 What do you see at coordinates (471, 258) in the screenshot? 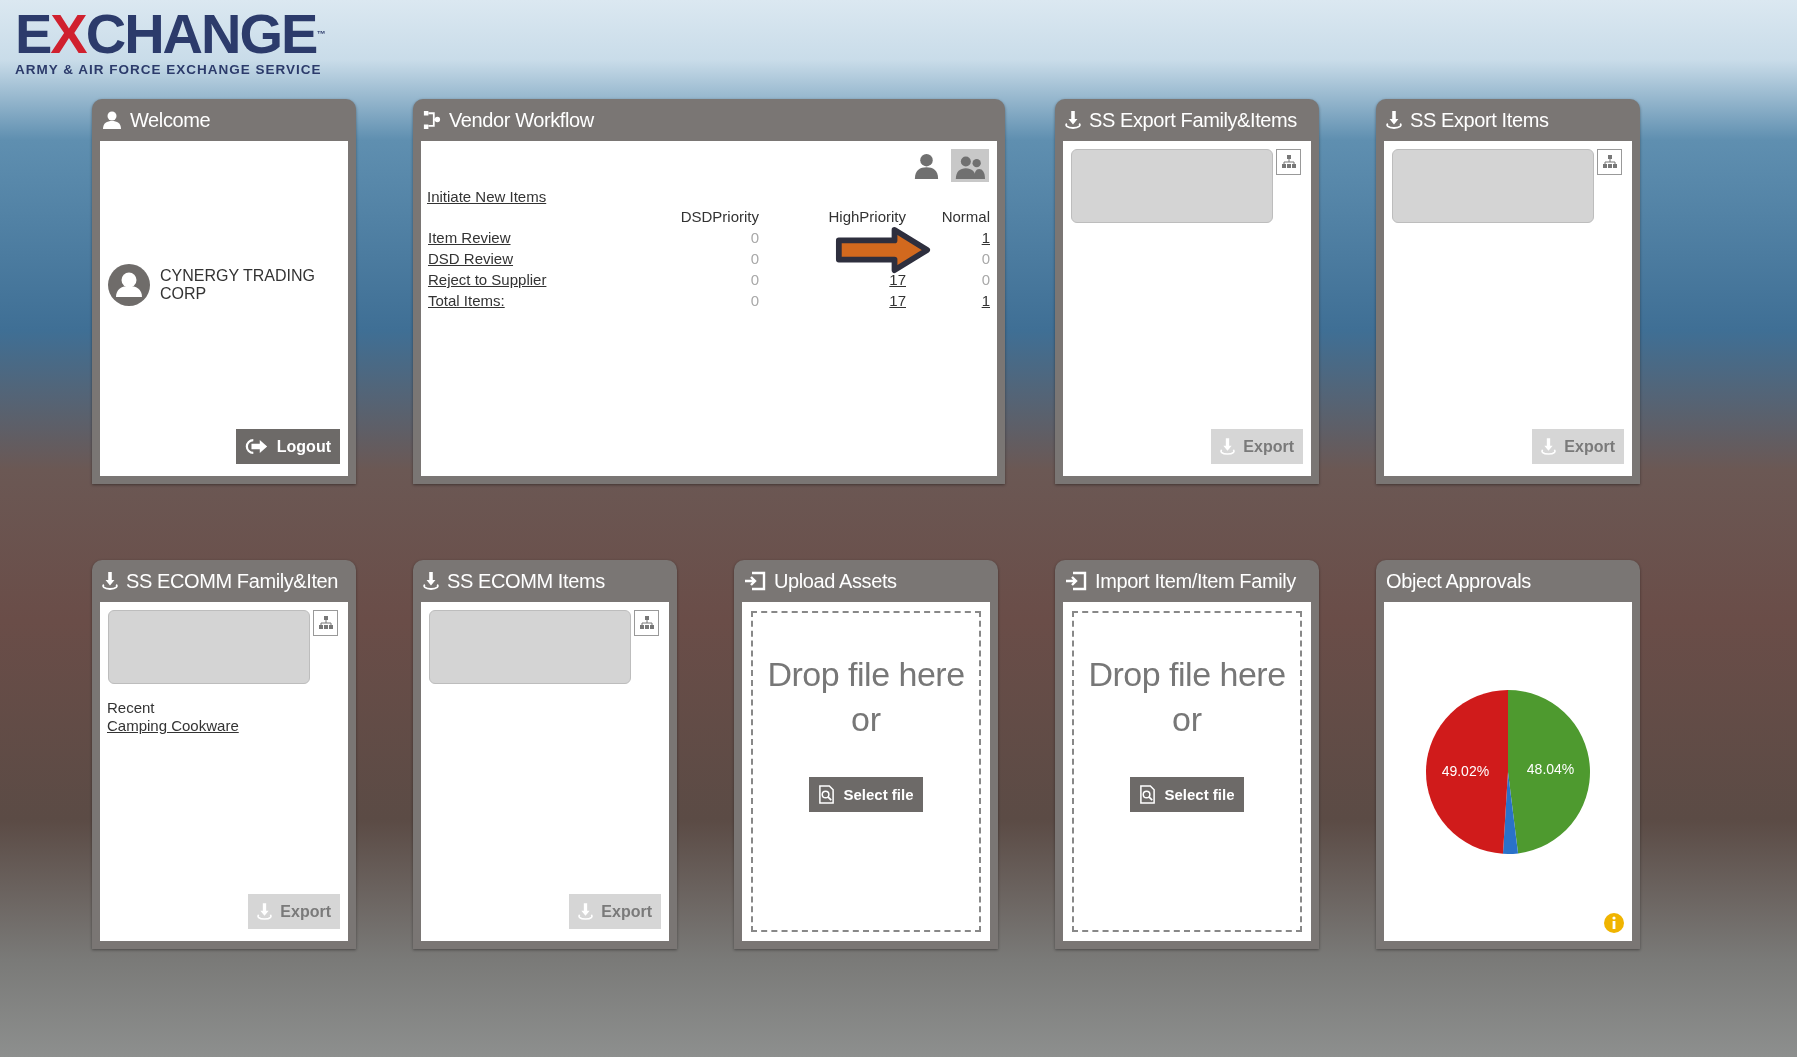
I see `workflow-link: DSD Review` at bounding box center [471, 258].